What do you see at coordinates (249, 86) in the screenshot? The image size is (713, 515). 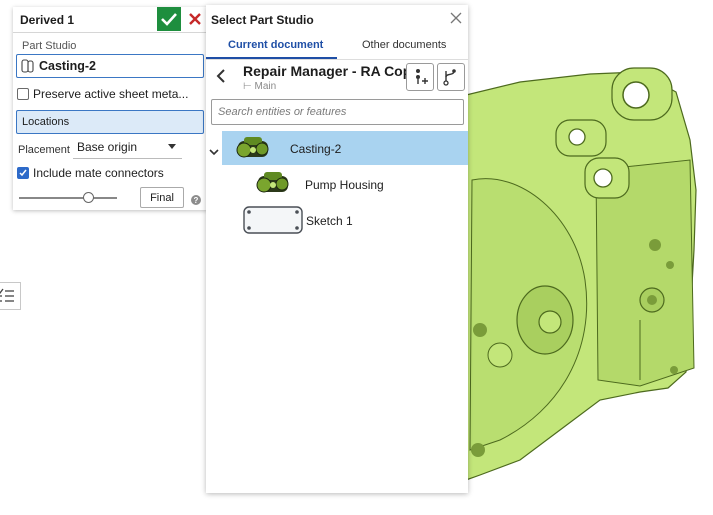 I see `branch-icon: ⊢` at bounding box center [249, 86].